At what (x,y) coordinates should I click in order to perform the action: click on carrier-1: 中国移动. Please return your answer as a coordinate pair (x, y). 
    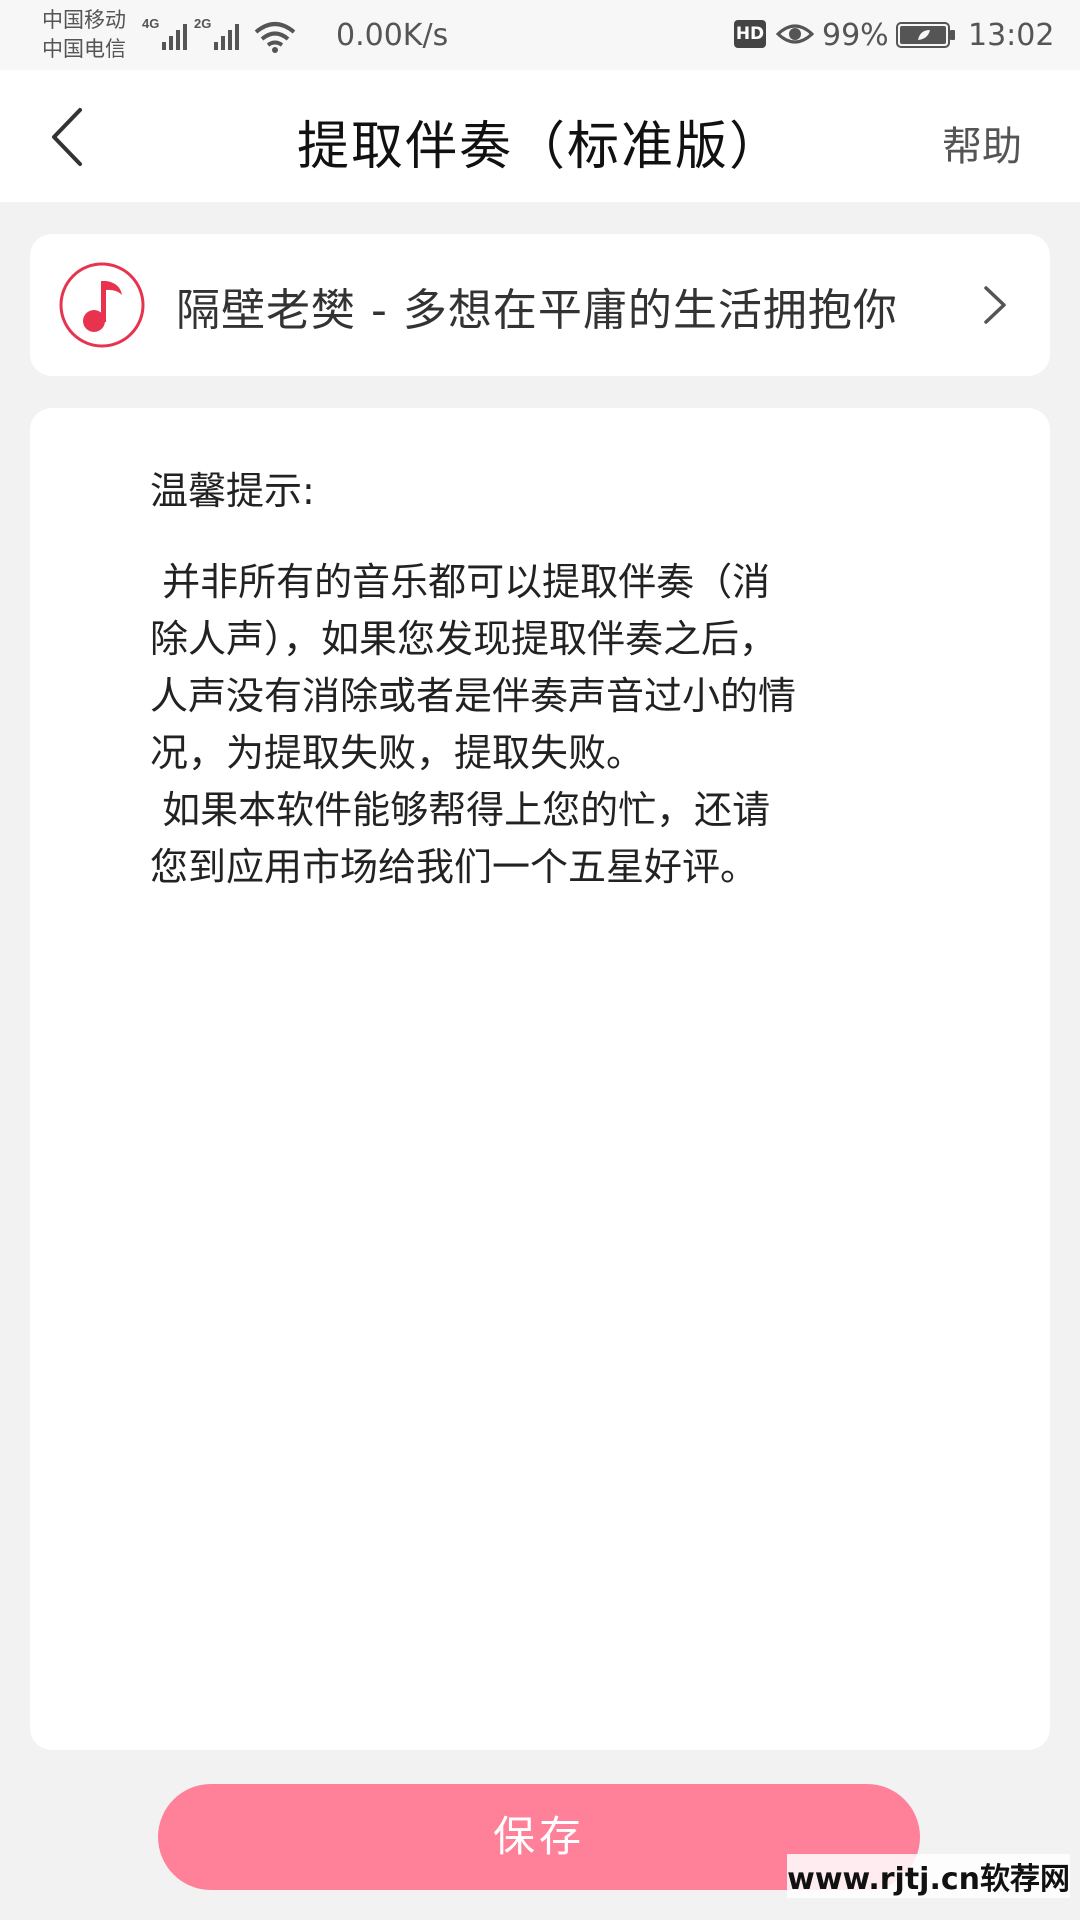
    Looking at the image, I should click on (84, 20).